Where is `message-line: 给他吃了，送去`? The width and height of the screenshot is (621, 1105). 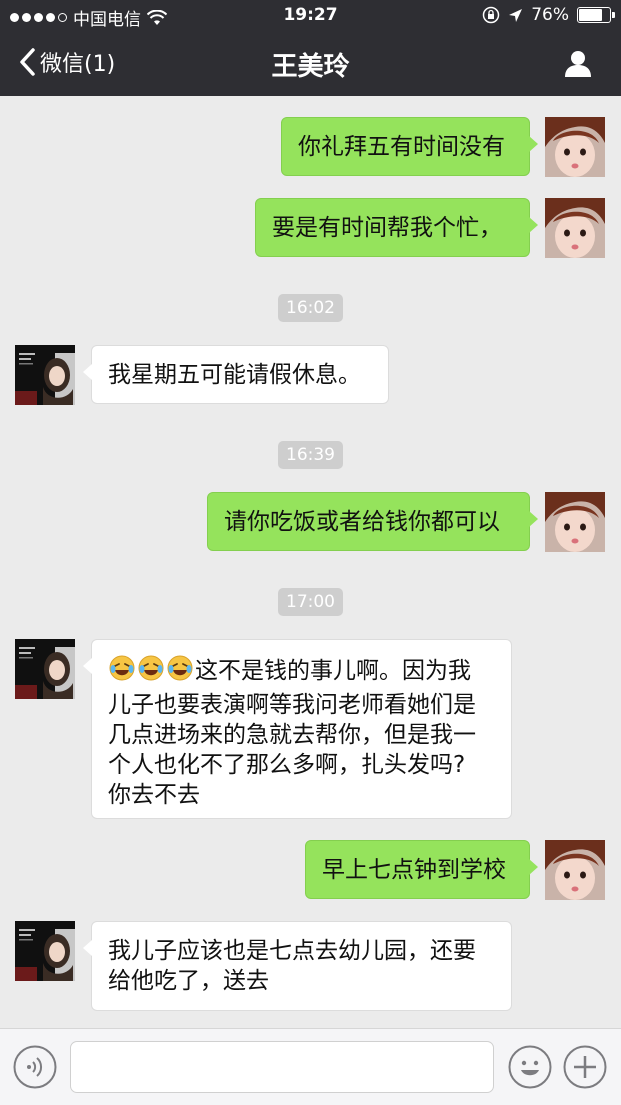
message-line: 给他吃了，送去 is located at coordinates (188, 981).